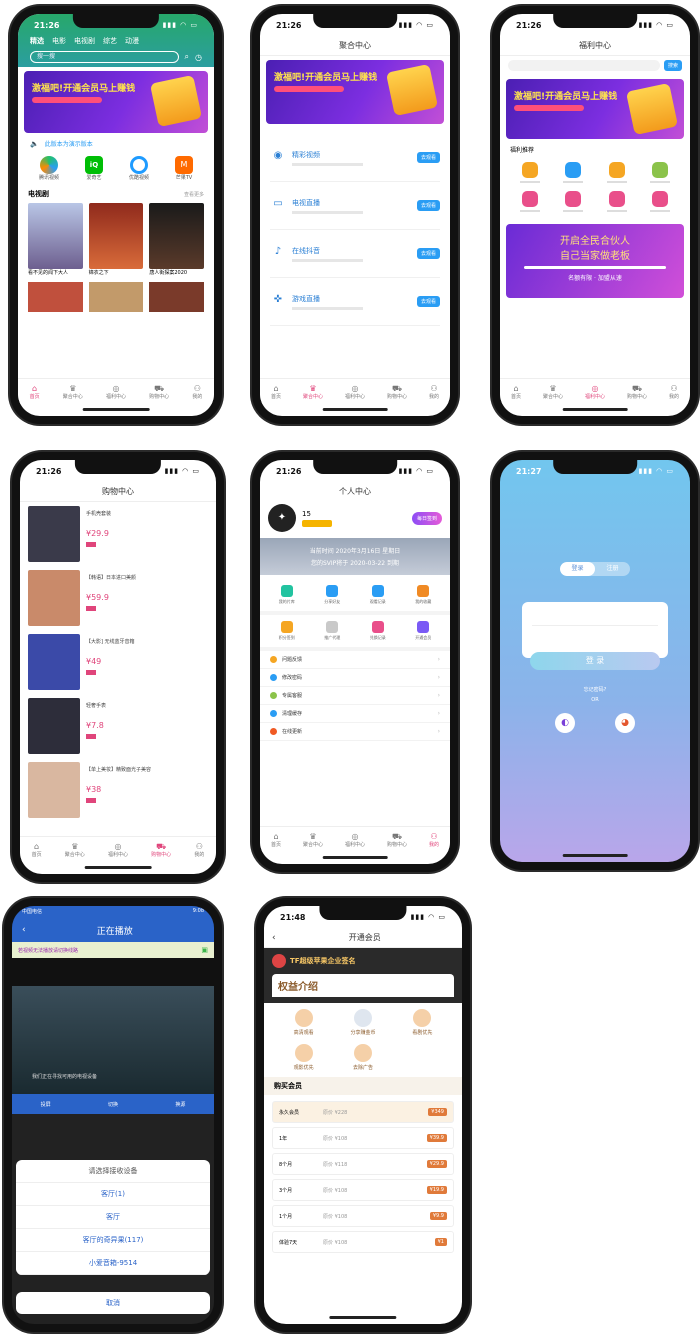  What do you see at coordinates (378, 595) in the screenshot?
I see `shortcut-item: 观看记录` at bounding box center [378, 595].